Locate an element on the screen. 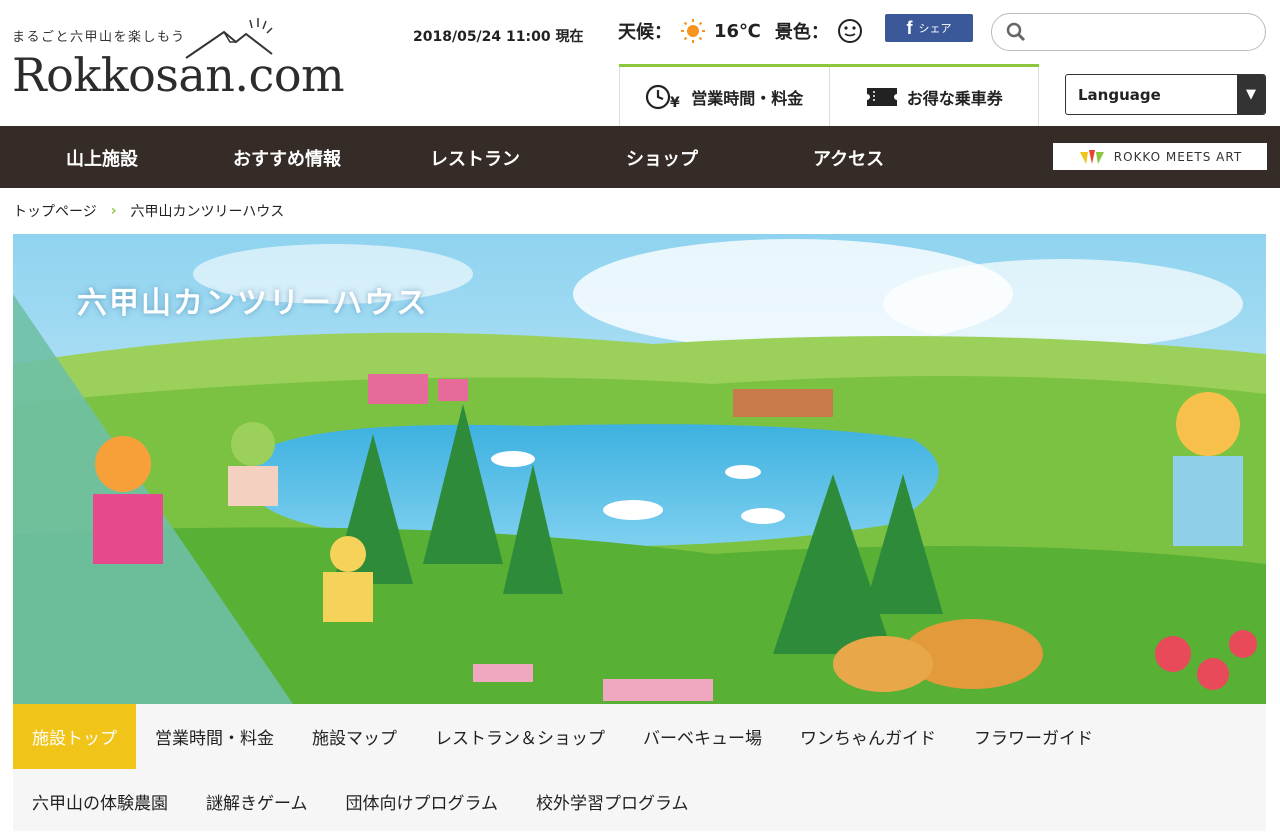 This screenshot has height=834, width=1280. art-logo-icon is located at coordinates (1091, 156).